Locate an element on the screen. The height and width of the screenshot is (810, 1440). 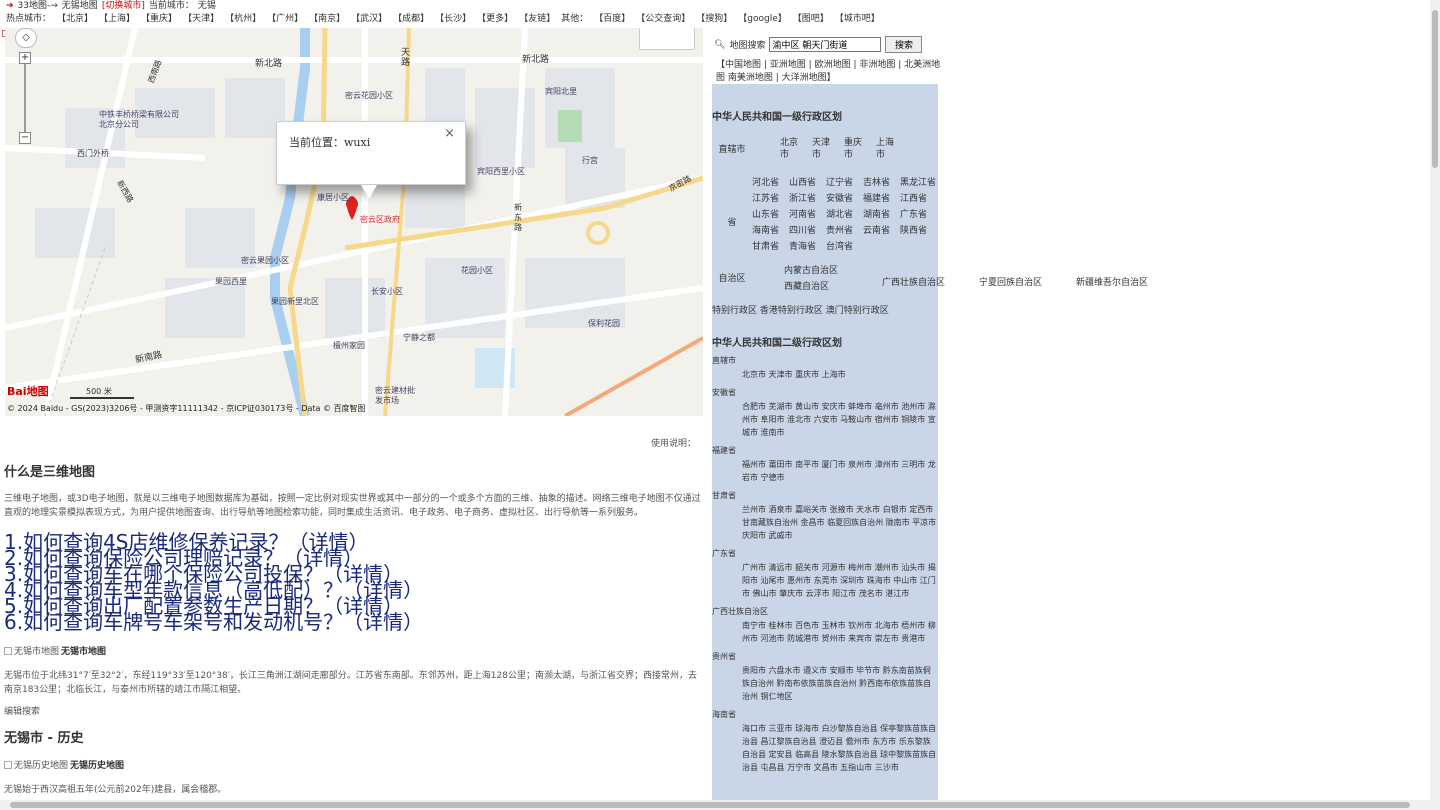
road-label: 天路 is located at coordinates (406, 58).